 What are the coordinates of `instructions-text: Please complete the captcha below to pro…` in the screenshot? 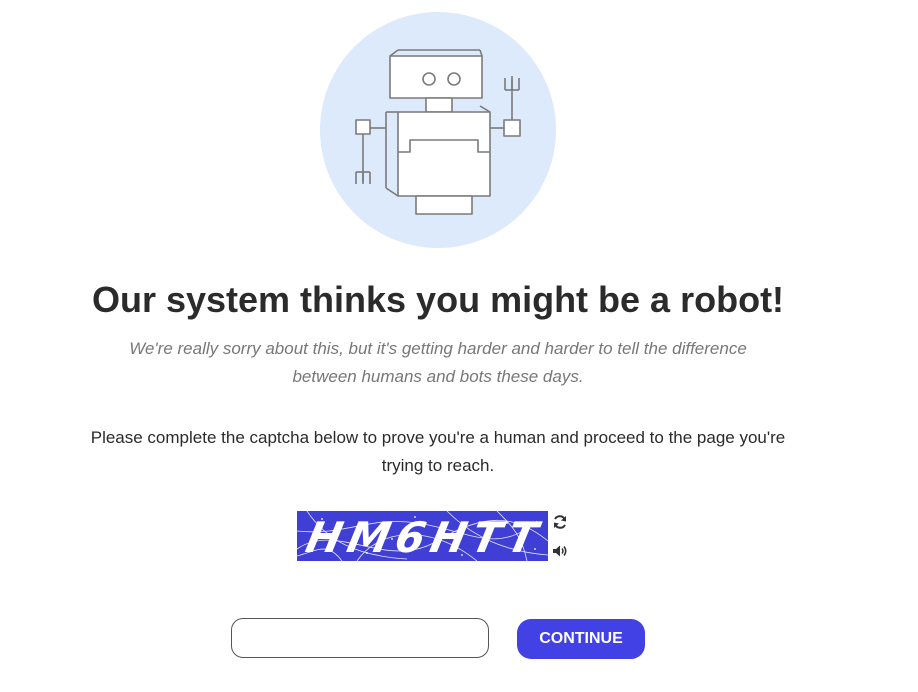 It's located at (438, 451).